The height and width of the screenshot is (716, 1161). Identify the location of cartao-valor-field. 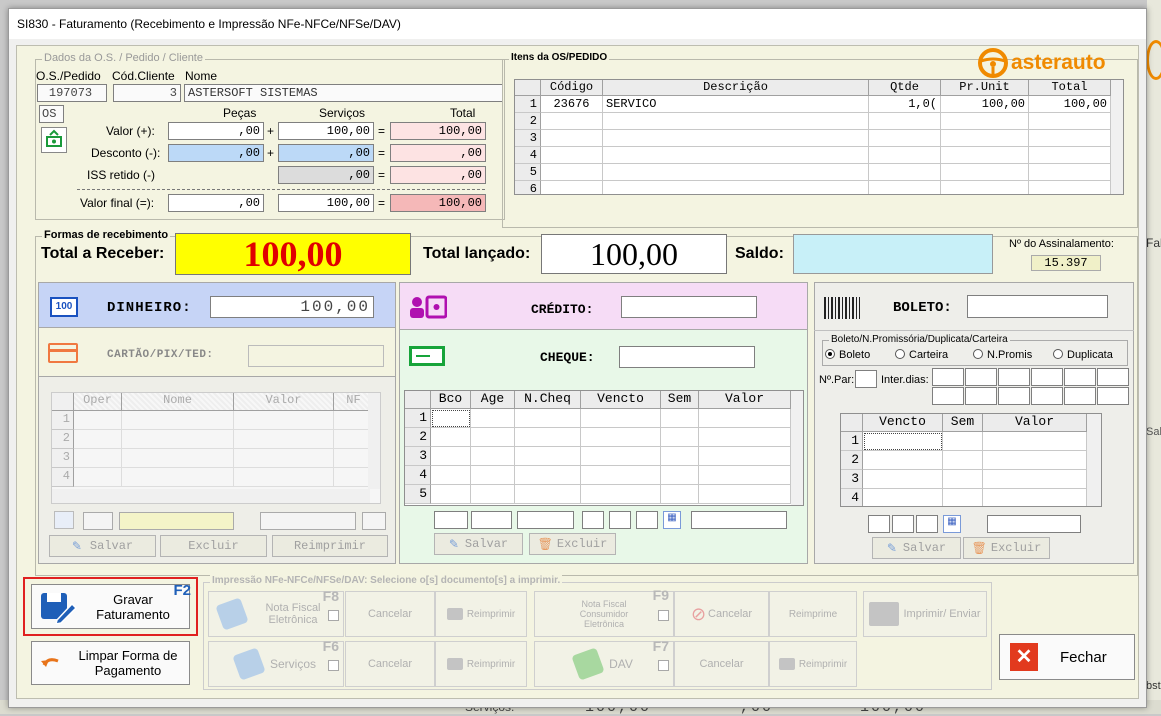
(308, 521).